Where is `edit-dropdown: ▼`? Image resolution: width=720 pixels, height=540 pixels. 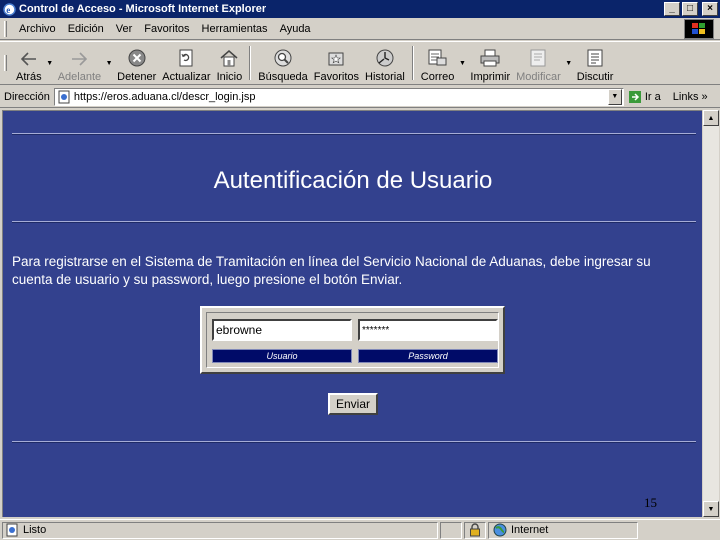
edit-dropdown: ▼ is located at coordinates (569, 63).